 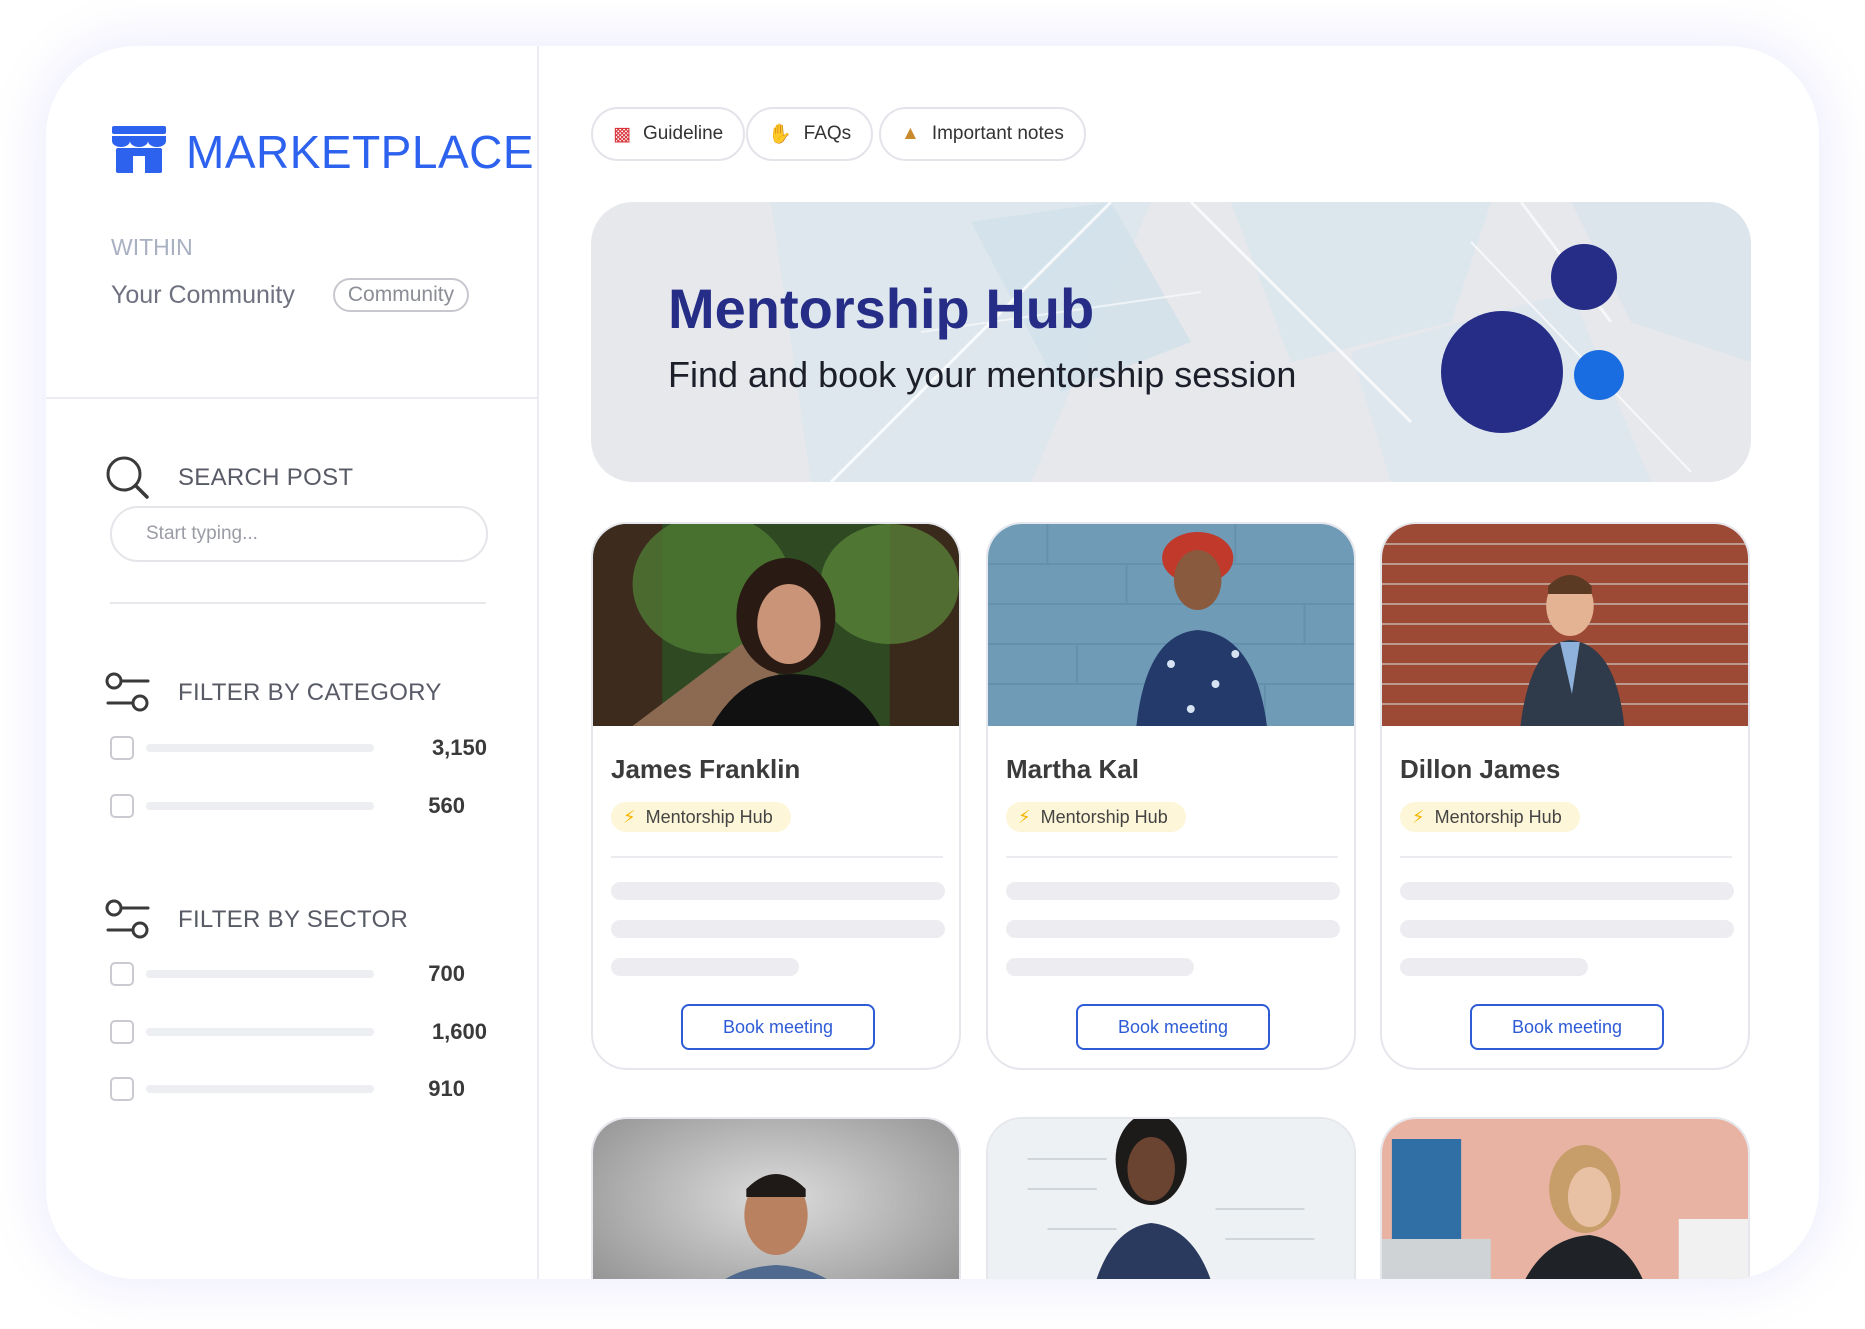 I want to click on book-icon: ▩, so click(x=622, y=134).